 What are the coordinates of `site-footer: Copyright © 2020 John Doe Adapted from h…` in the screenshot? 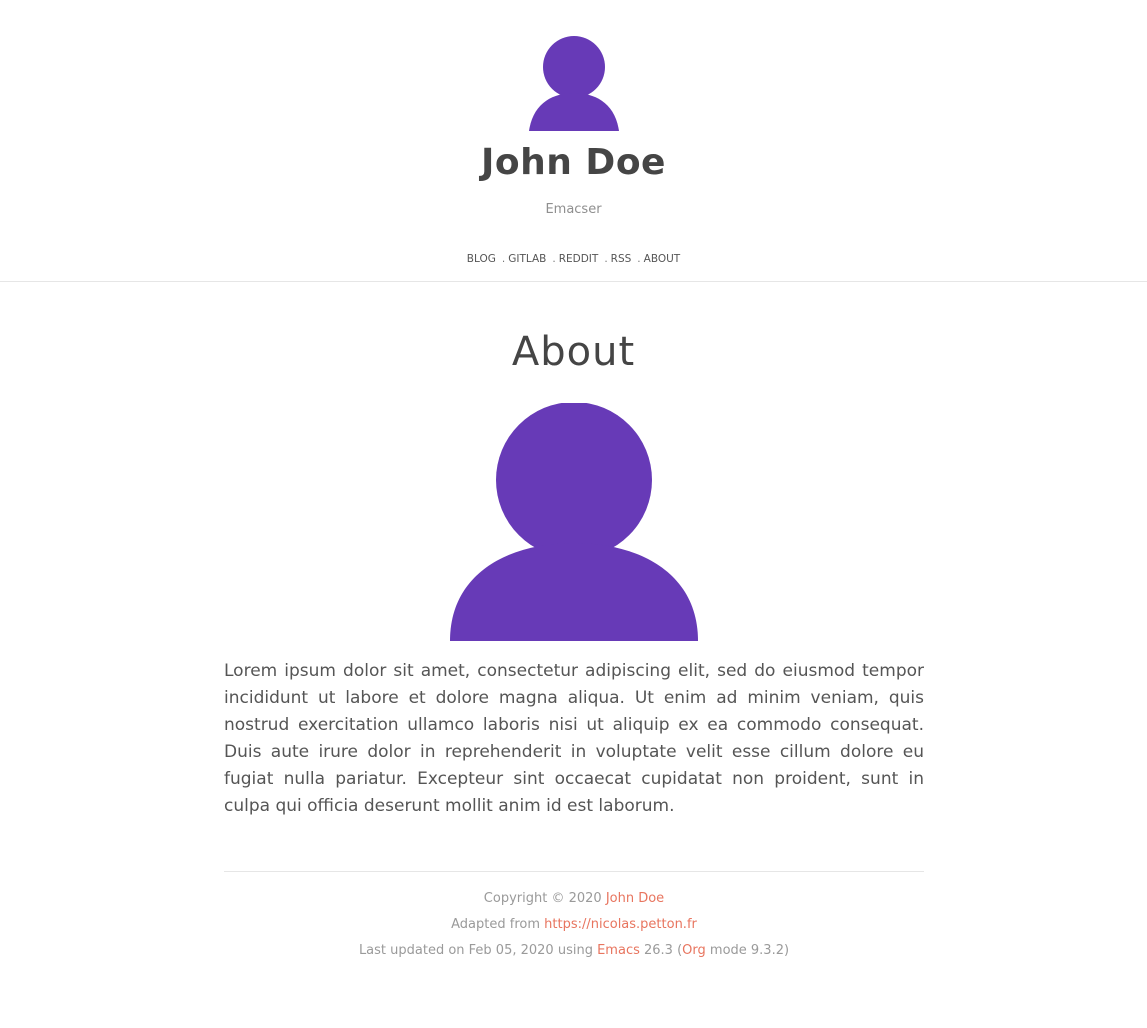 It's located at (574, 917).